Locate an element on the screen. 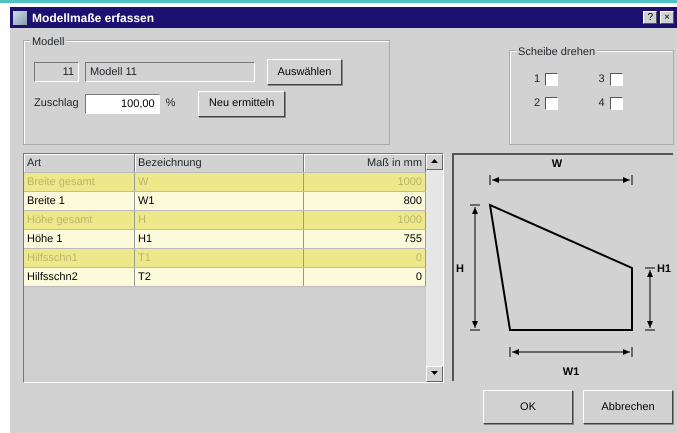 The image size is (677, 433). table-cell: T2 is located at coordinates (219, 277).